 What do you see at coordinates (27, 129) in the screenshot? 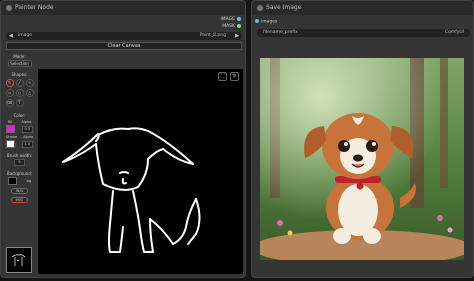
I see `fill-alpha-input: 0.3` at bounding box center [27, 129].